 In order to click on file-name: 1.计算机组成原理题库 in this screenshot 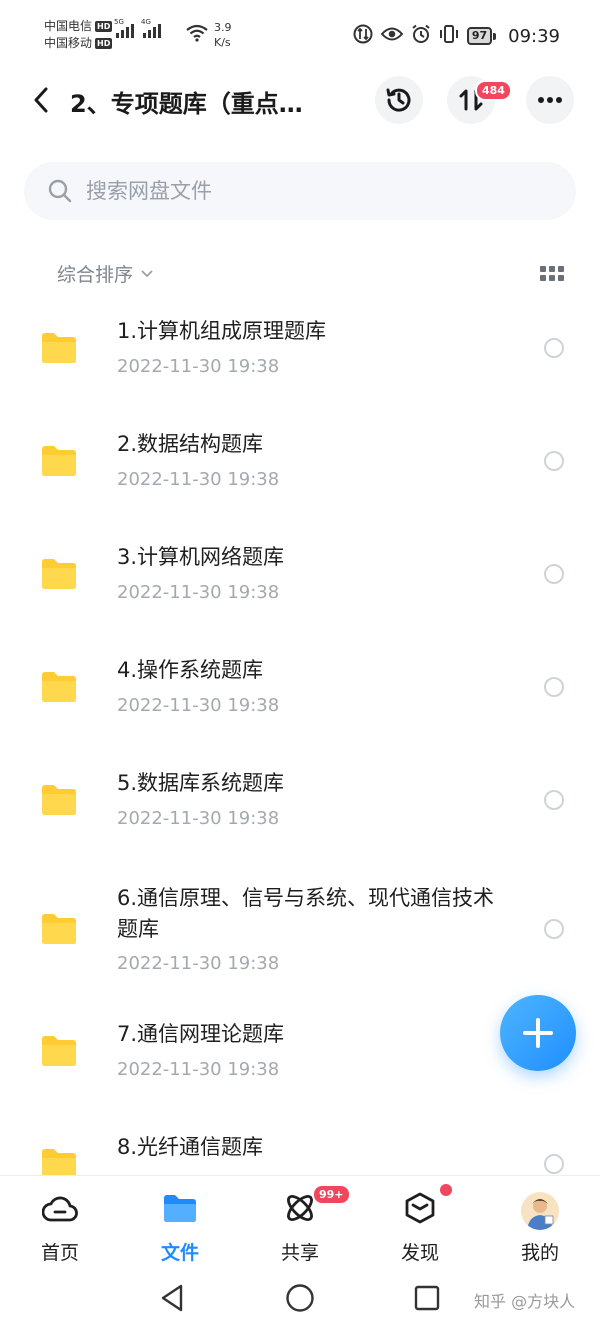, I will do `click(222, 331)`.